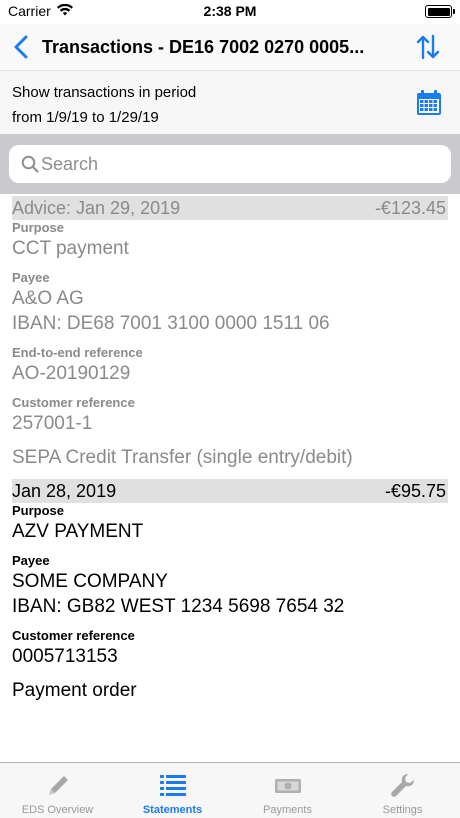  I want to click on pencil-icon, so click(58, 785).